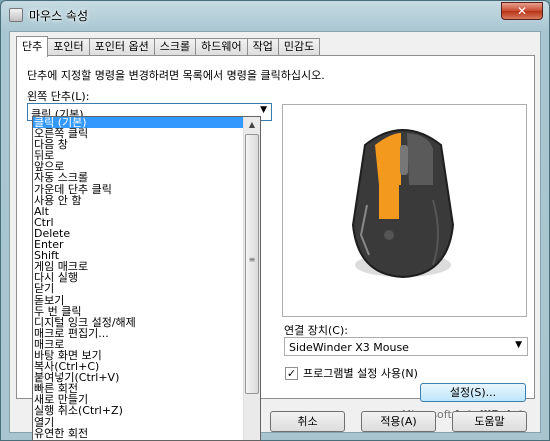  I want to click on tab-sensitivity: 민감도, so click(299, 47).